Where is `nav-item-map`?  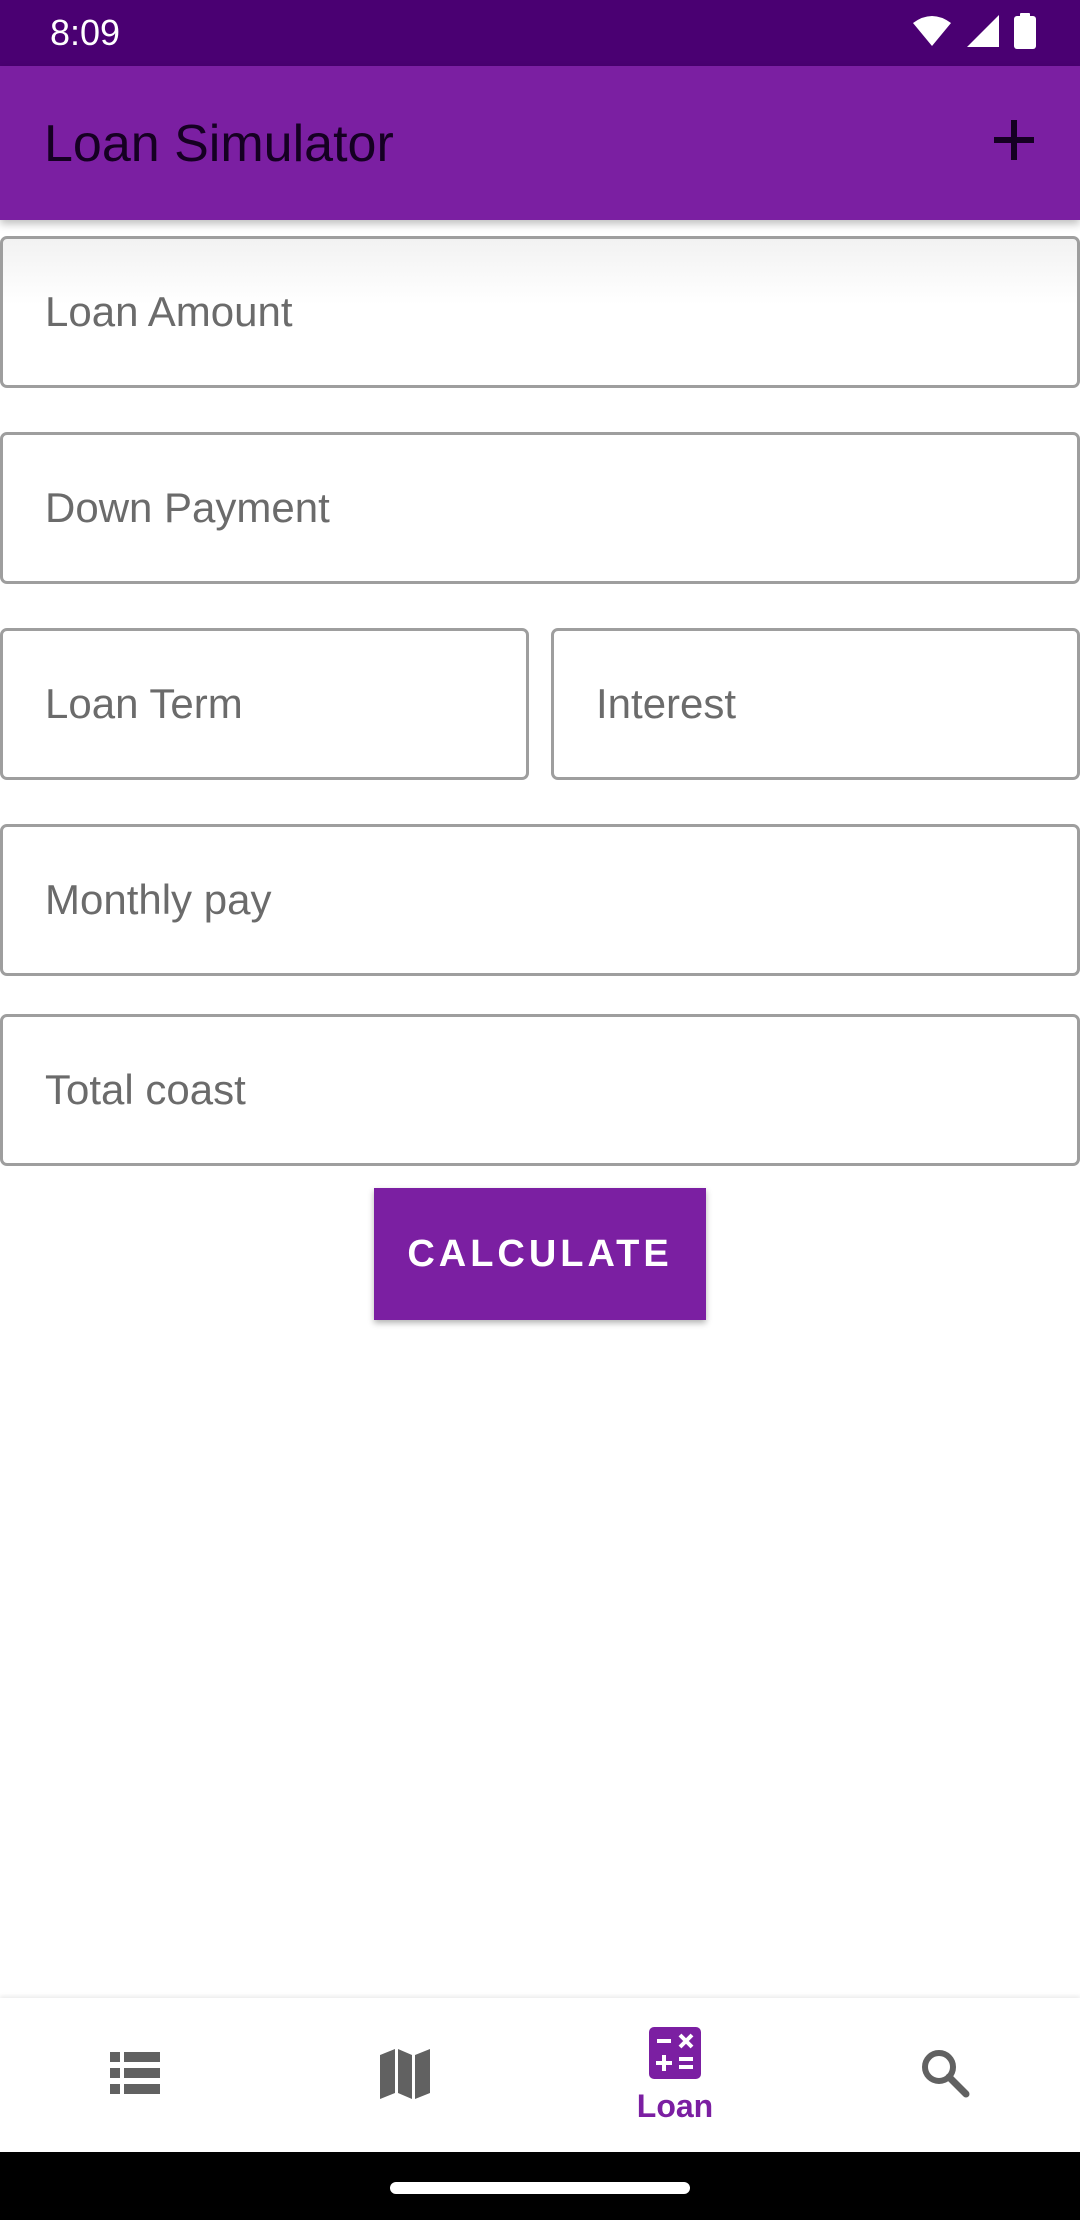 nav-item-map is located at coordinates (405, 2075).